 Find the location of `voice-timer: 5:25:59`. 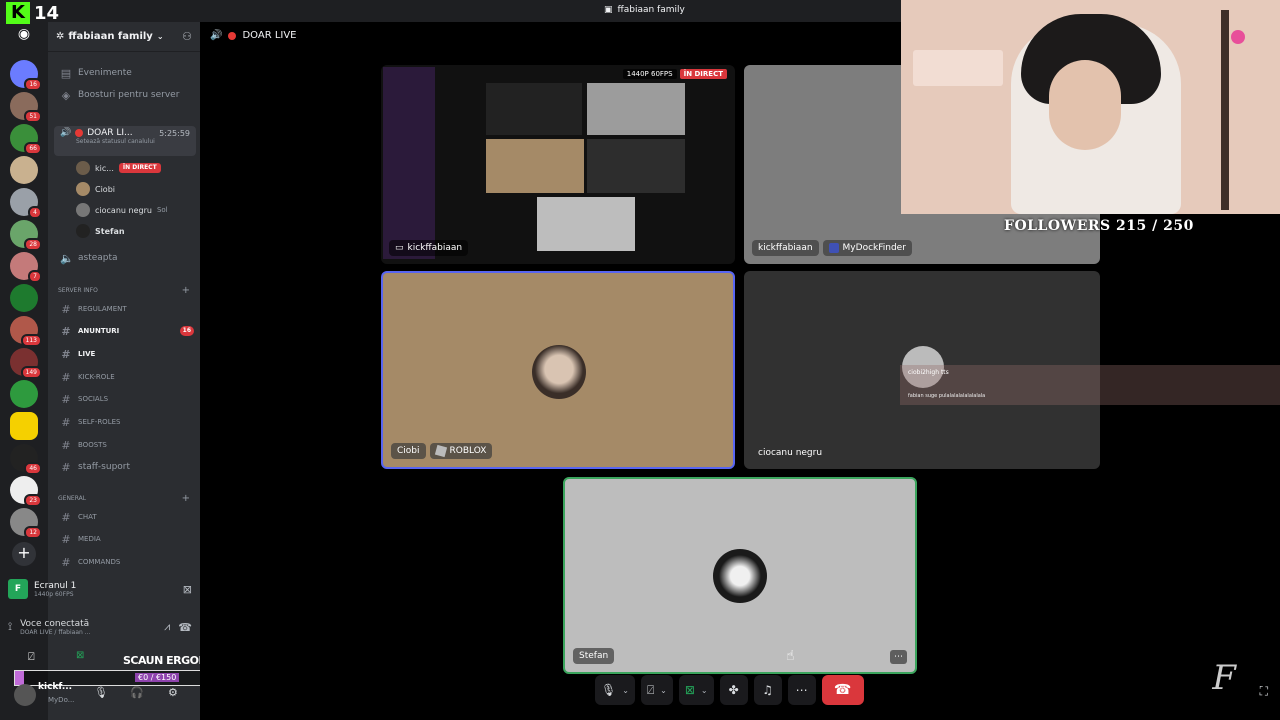

voice-timer: 5:25:59 is located at coordinates (174, 133).